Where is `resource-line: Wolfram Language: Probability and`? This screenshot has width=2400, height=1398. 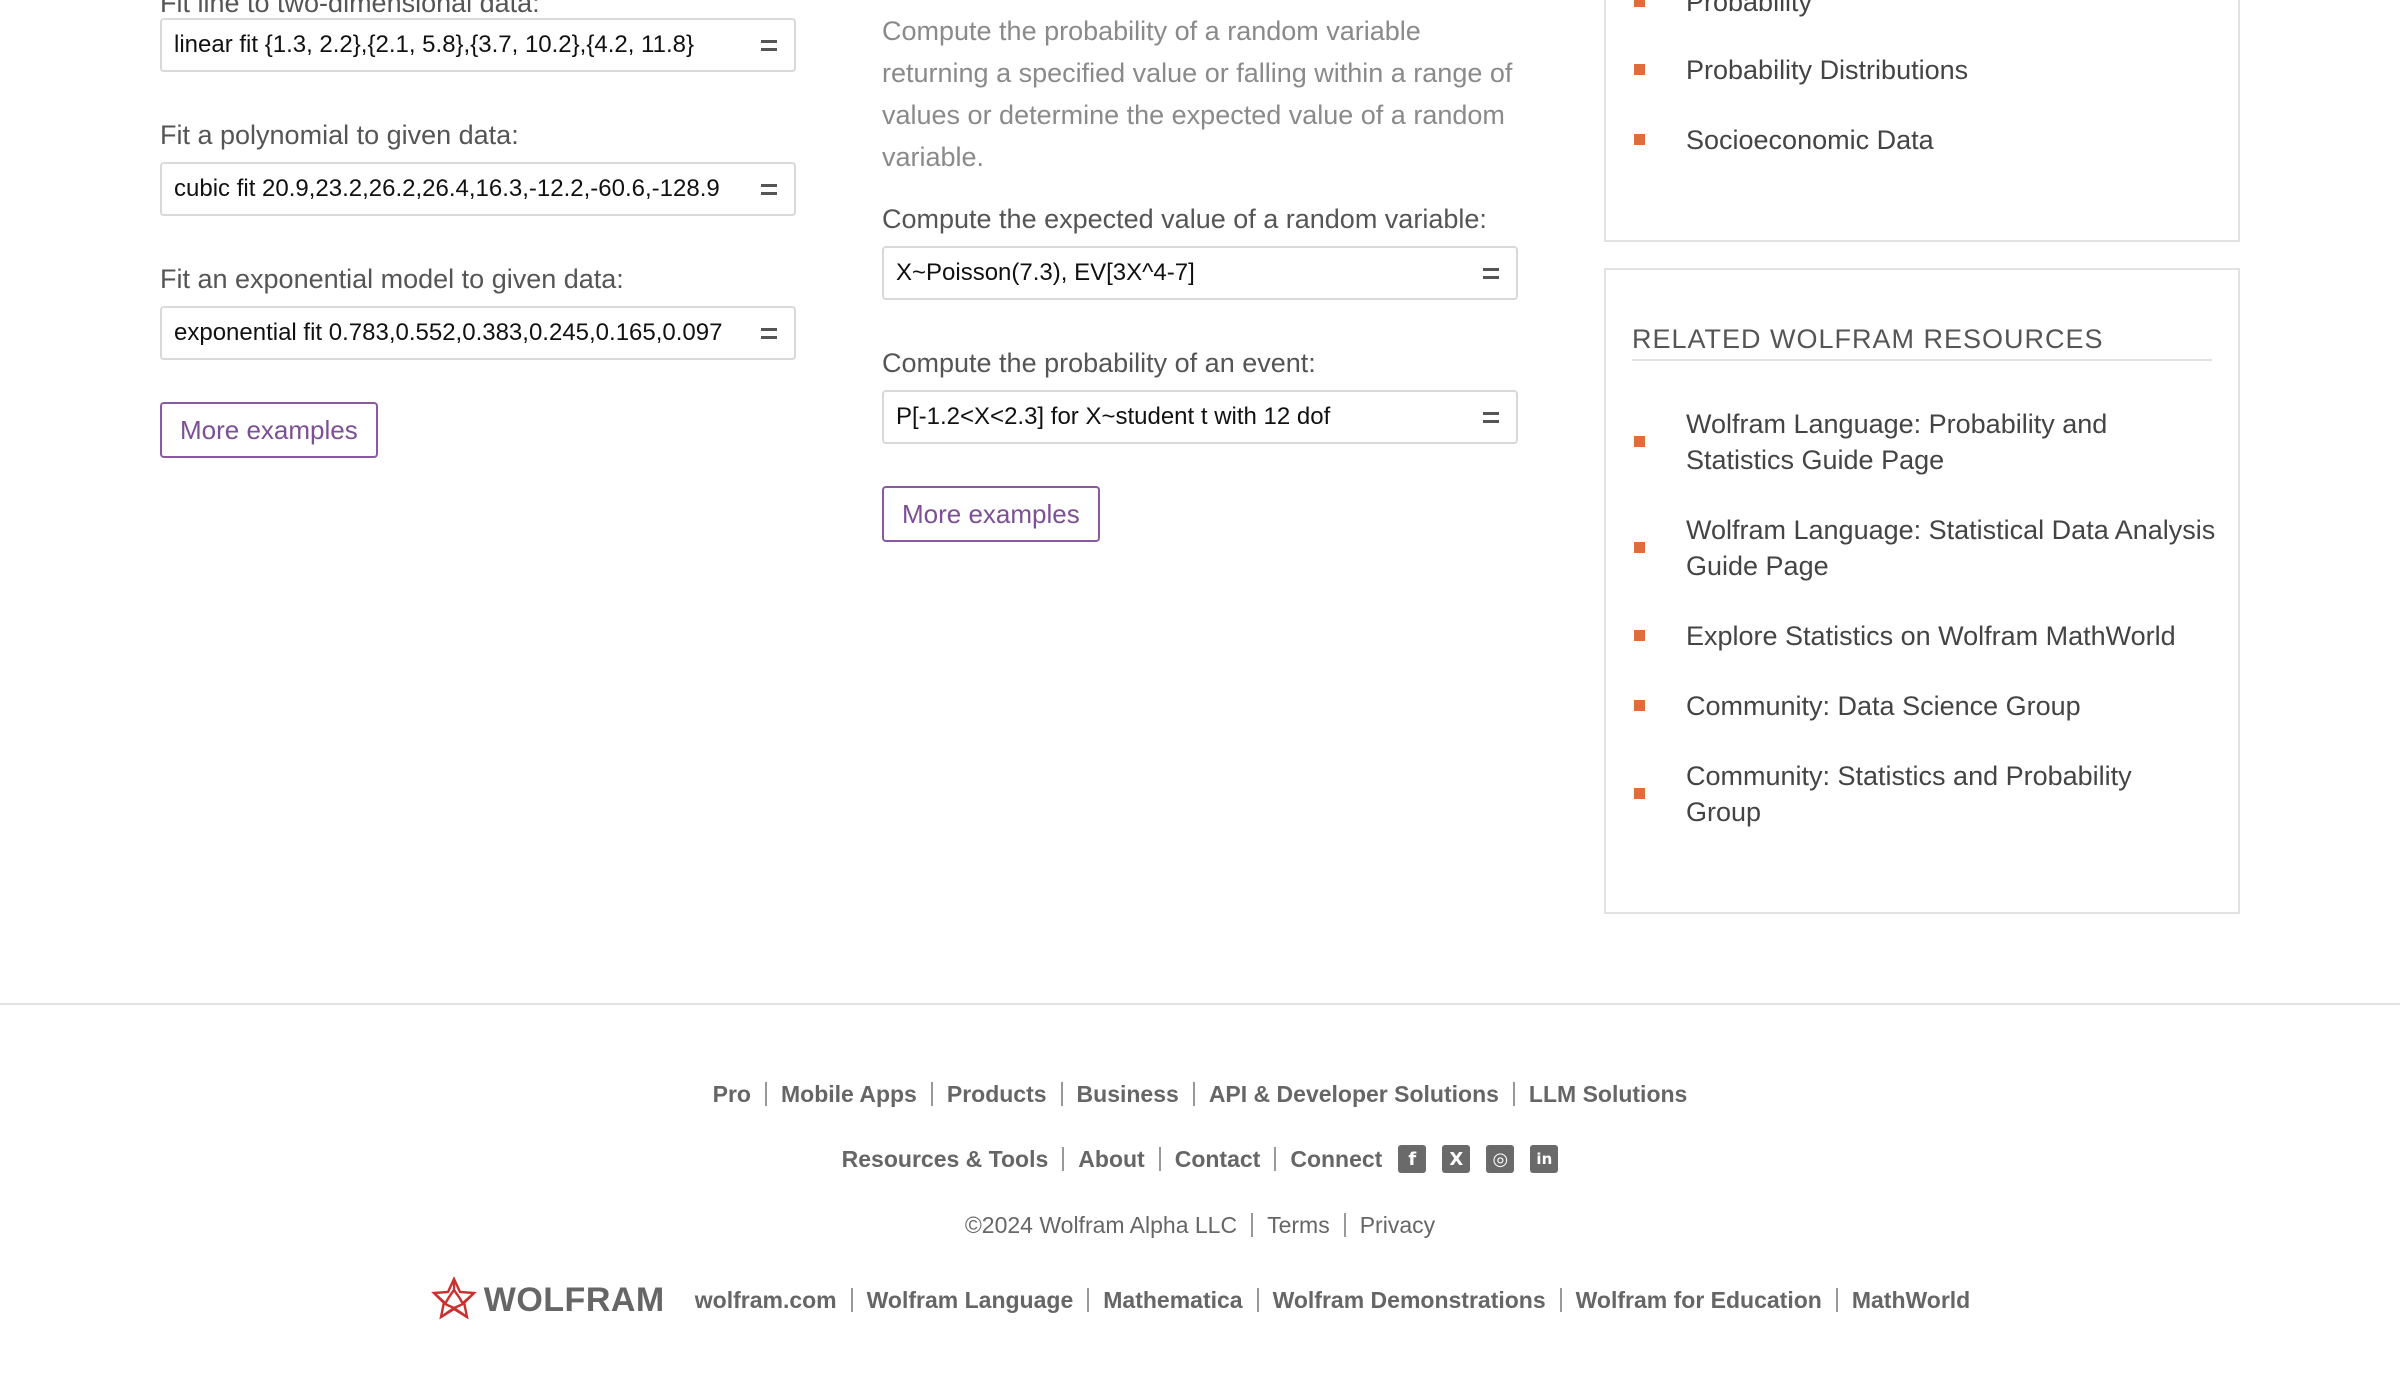
resource-line: Wolfram Language: Probability and is located at coordinates (1897, 424).